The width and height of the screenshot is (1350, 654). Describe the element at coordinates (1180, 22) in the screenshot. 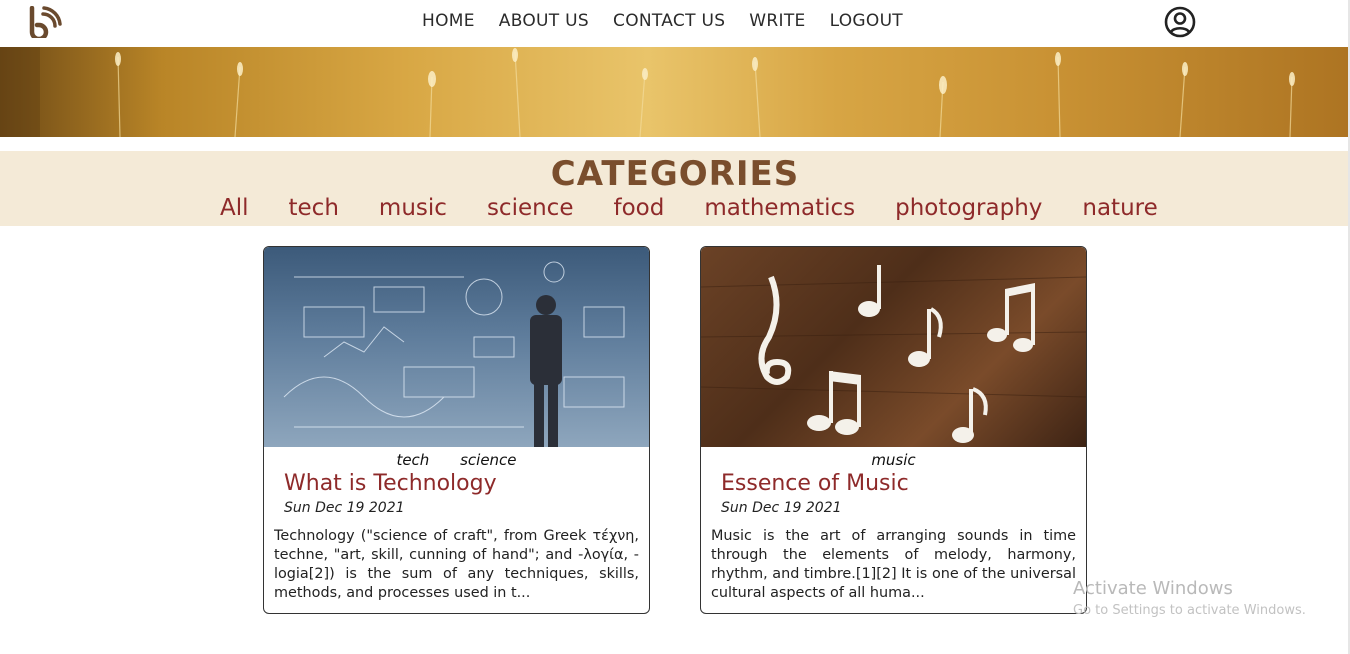

I see `user-circle-icon` at that location.